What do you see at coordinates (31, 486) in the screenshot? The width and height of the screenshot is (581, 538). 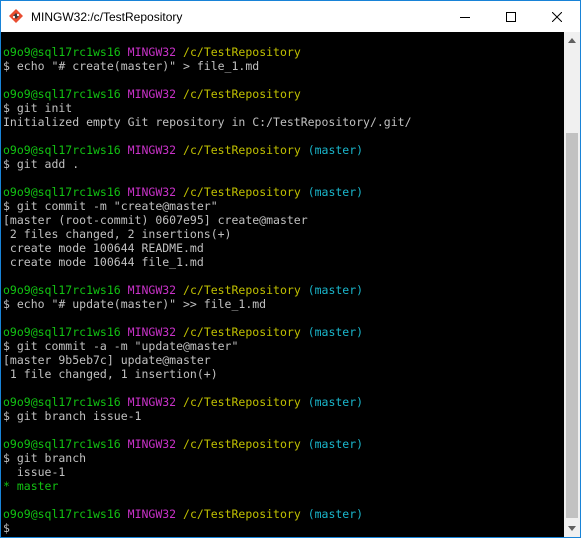 I see `current-branch-text: * master` at bounding box center [31, 486].